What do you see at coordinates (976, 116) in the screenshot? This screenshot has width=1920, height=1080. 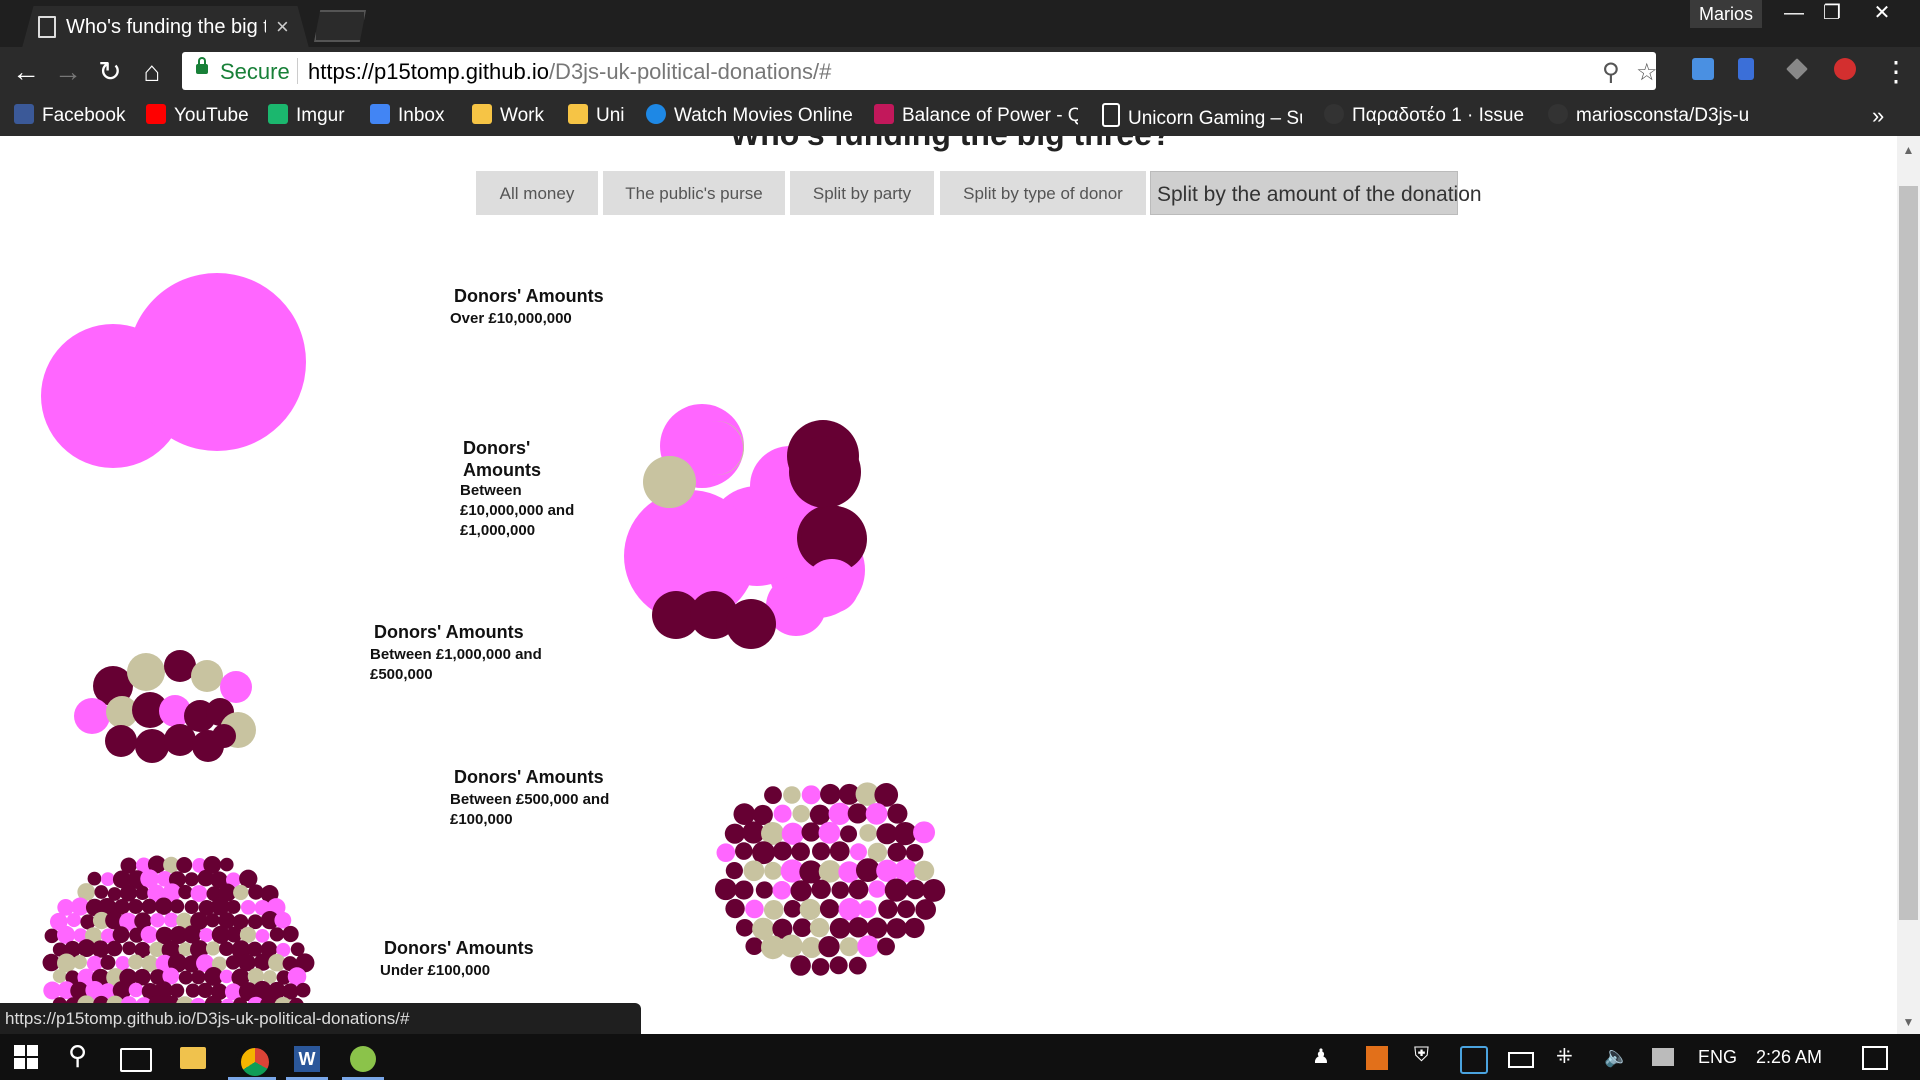 I see `bookmark-balance-of-power: Balance of Power - Q` at bounding box center [976, 116].